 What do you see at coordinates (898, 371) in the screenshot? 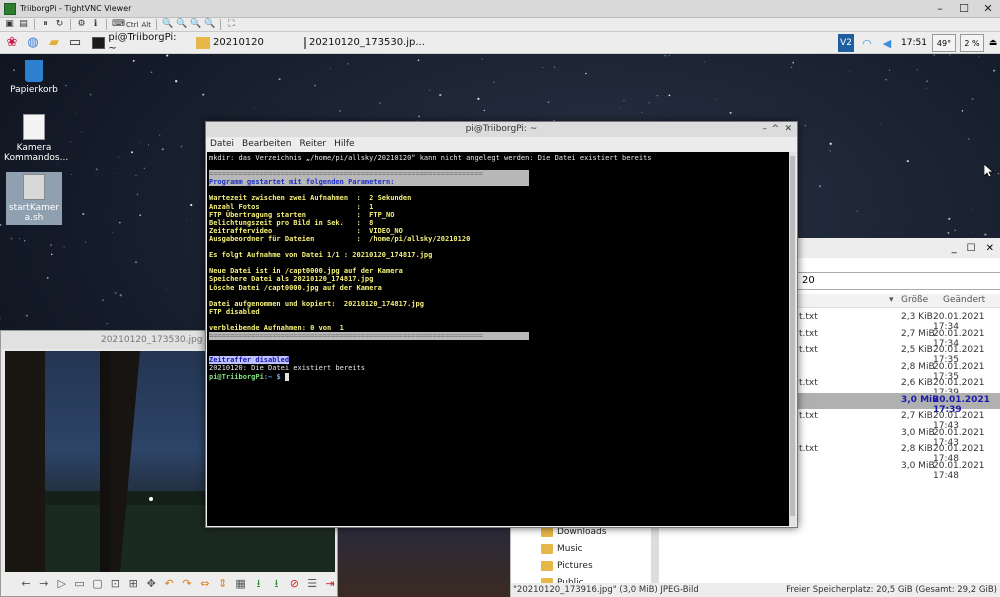
I see `file-row: 2,8 MiB 20.01.2021 17:35` at bounding box center [898, 371].